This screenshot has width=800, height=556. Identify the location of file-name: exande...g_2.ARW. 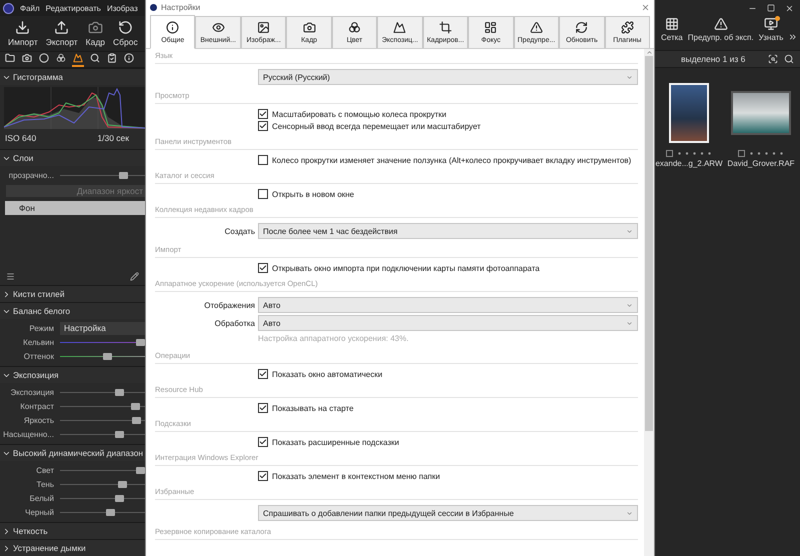
(688, 163).